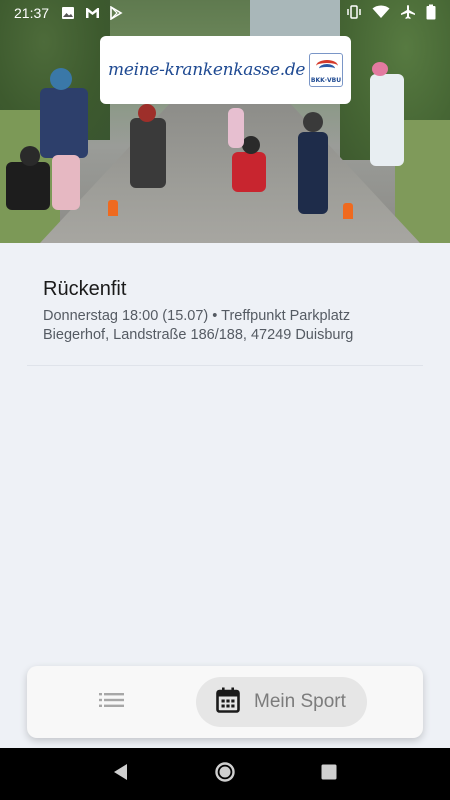 Image resolution: width=450 pixels, height=800 pixels. I want to click on system-navigation-bar, so click(225, 774).